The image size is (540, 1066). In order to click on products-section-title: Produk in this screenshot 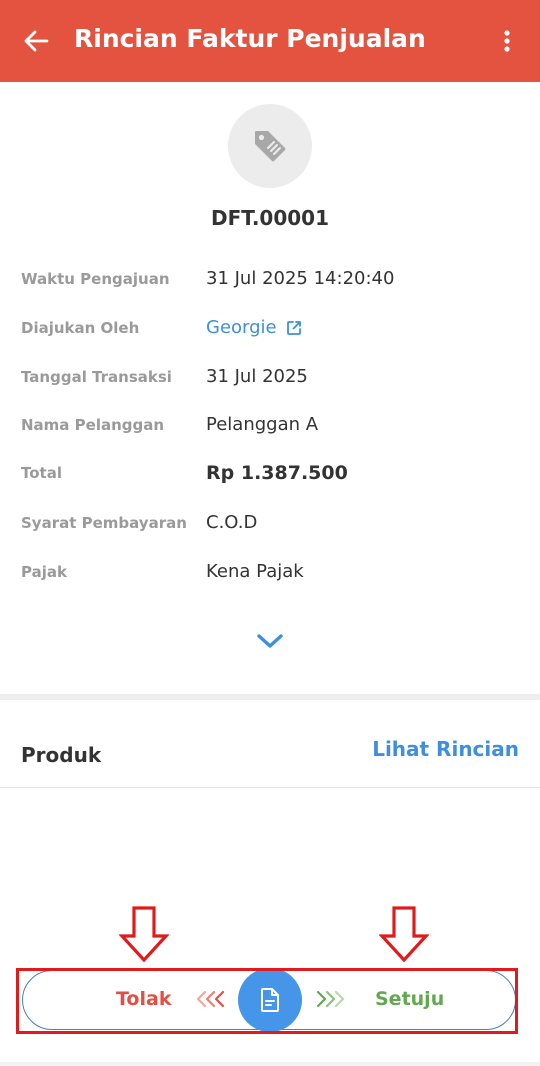, I will do `click(61, 755)`.